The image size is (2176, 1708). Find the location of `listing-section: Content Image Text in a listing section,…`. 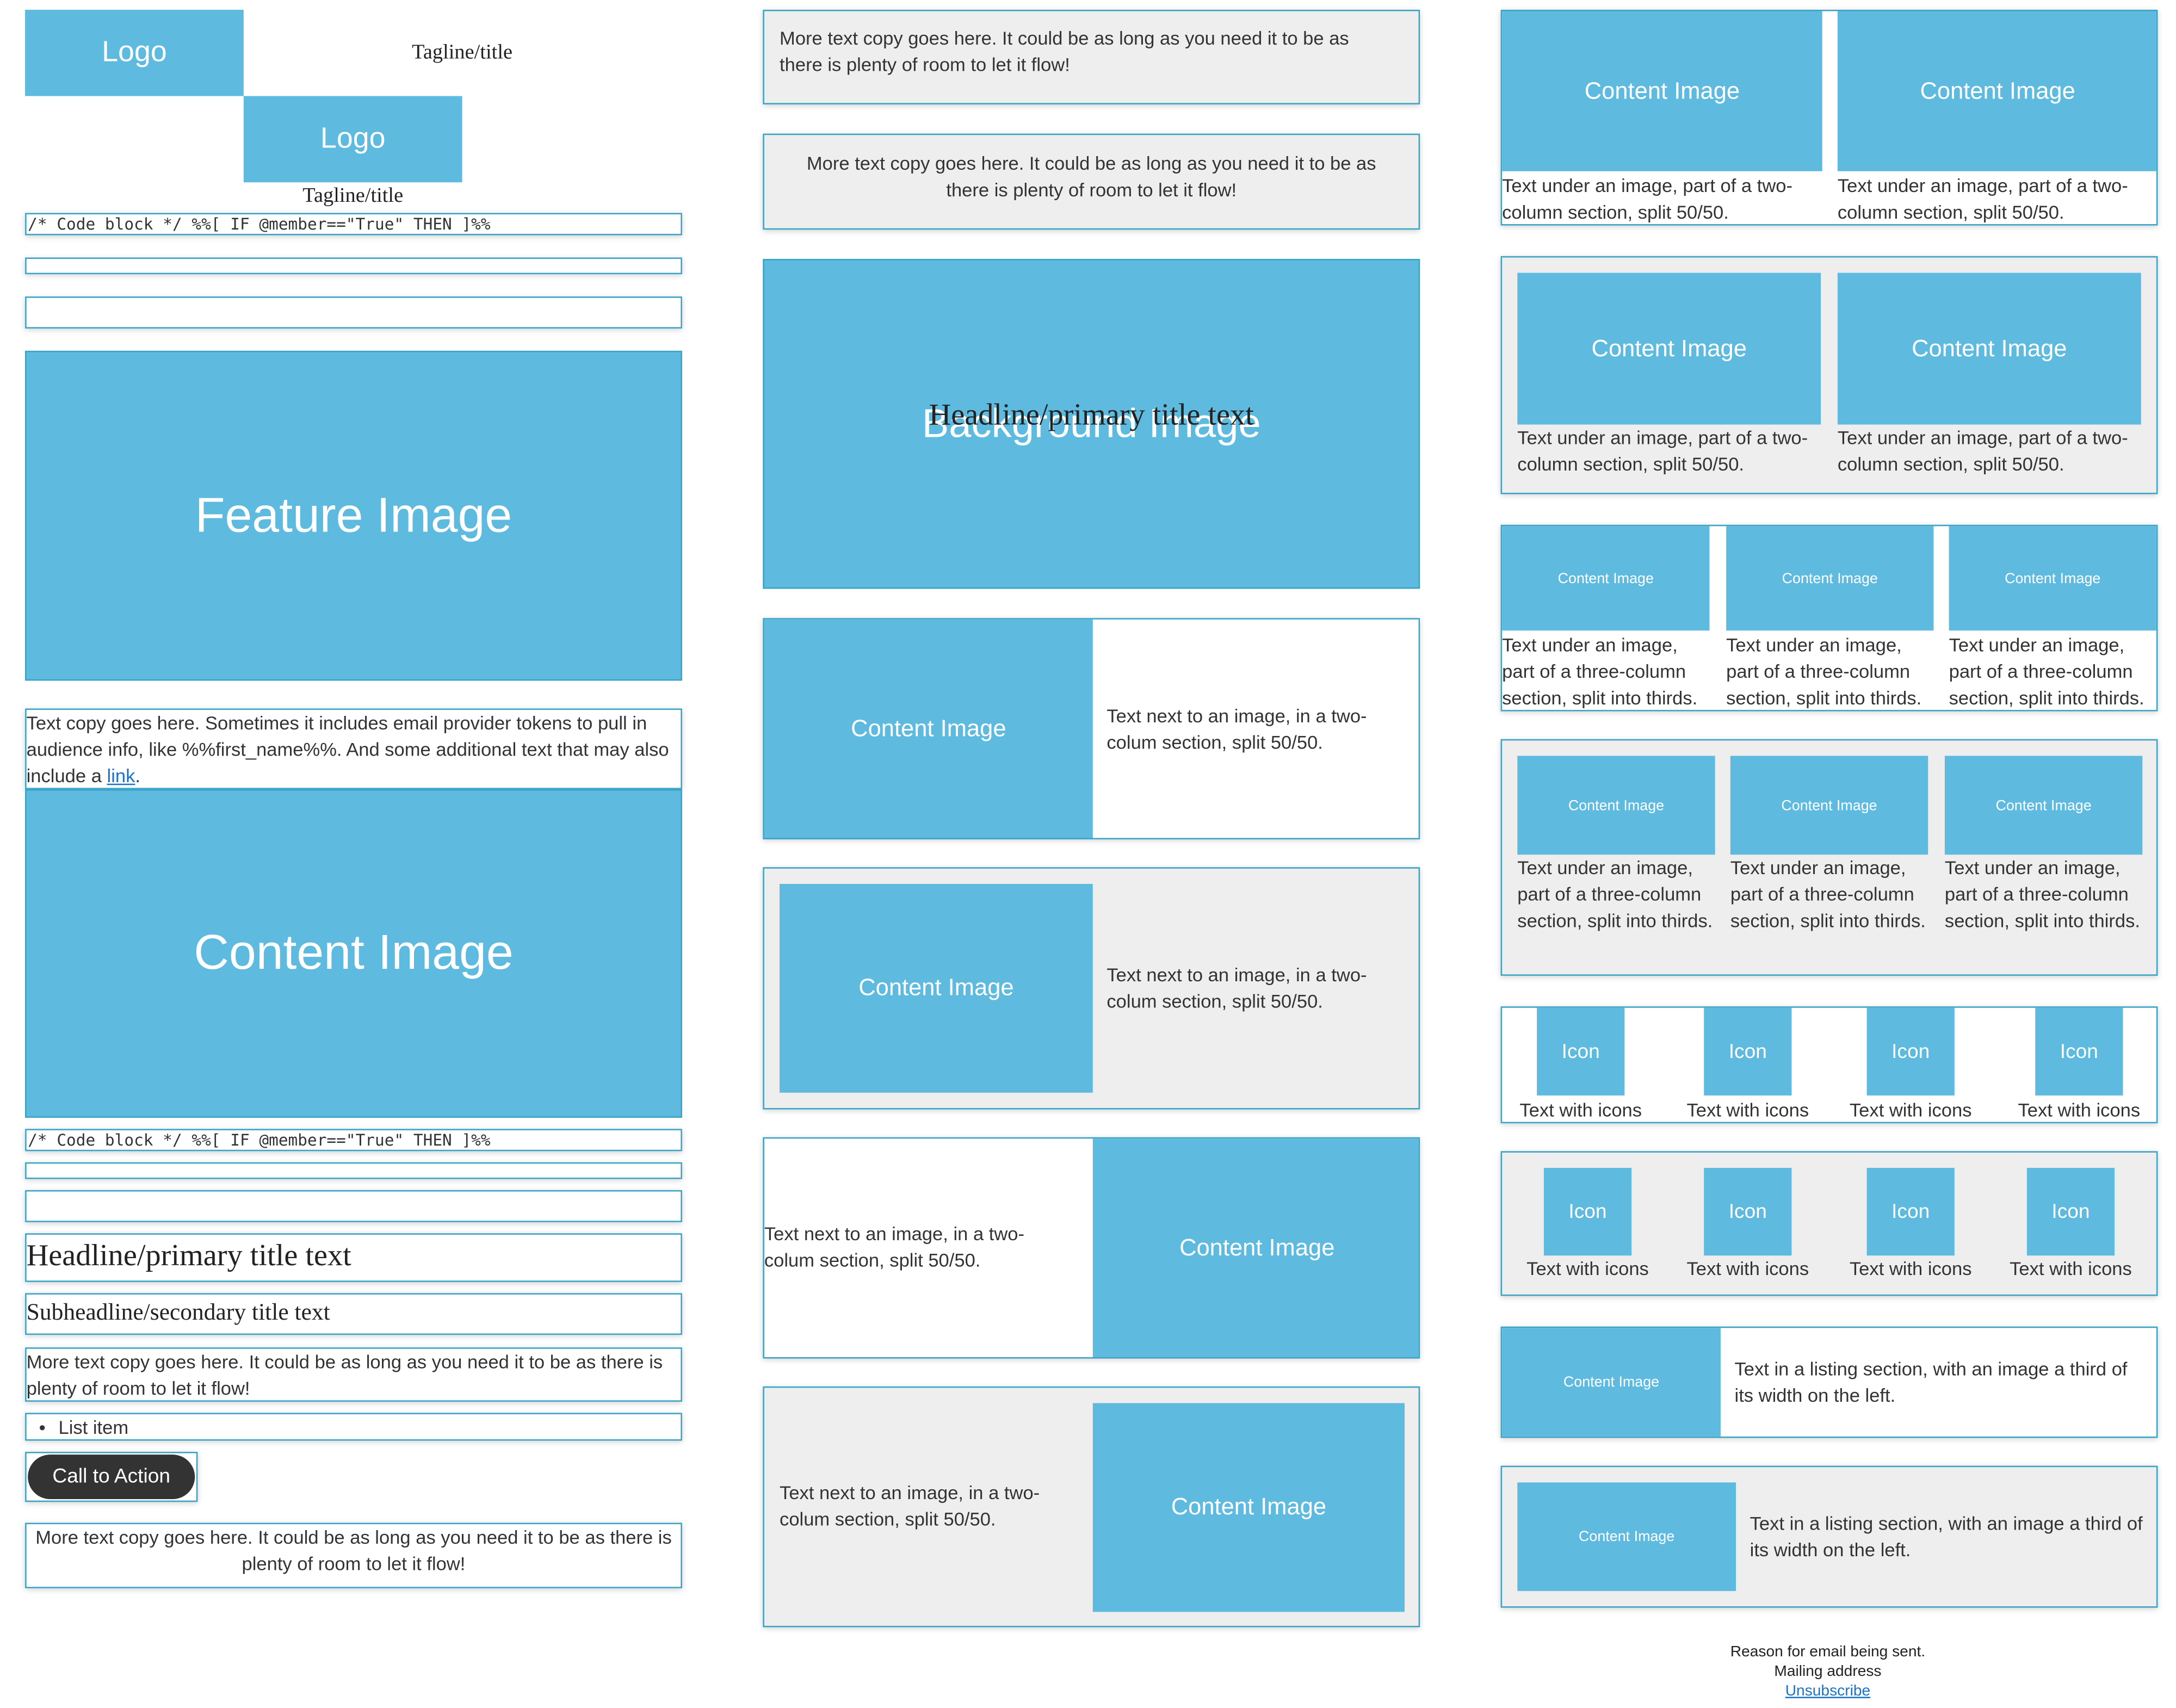

listing-section: Content Image Text in a listing section,… is located at coordinates (1829, 1382).